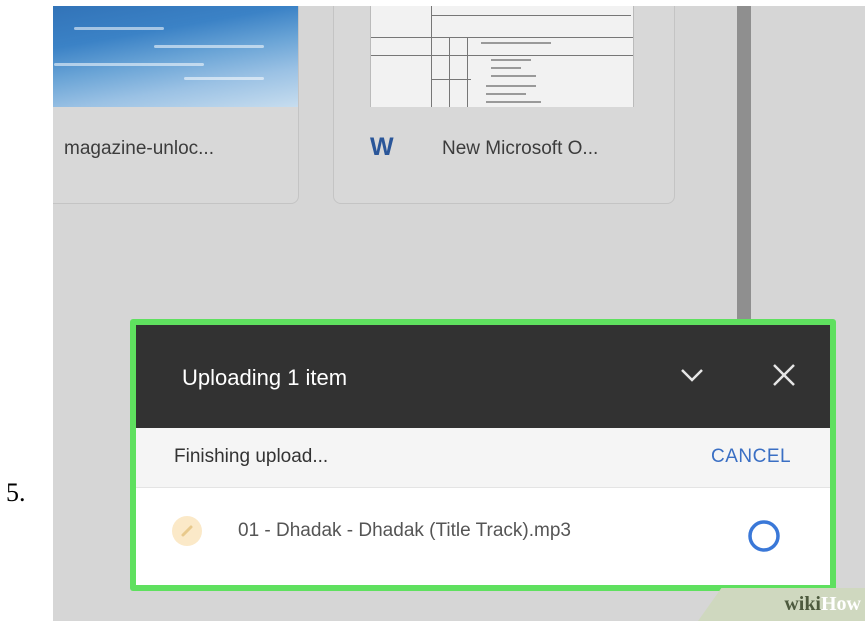 The height and width of the screenshot is (621, 865). Describe the element at coordinates (744, 166) in the screenshot. I see `scrollbar` at that location.